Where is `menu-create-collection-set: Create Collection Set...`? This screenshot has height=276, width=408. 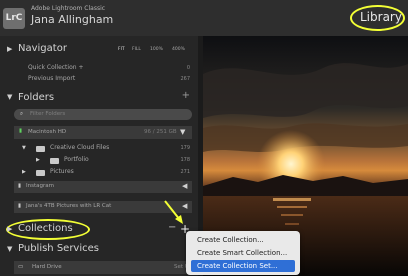
menu-create-collection-set: Create Collection Set... is located at coordinates (243, 266).